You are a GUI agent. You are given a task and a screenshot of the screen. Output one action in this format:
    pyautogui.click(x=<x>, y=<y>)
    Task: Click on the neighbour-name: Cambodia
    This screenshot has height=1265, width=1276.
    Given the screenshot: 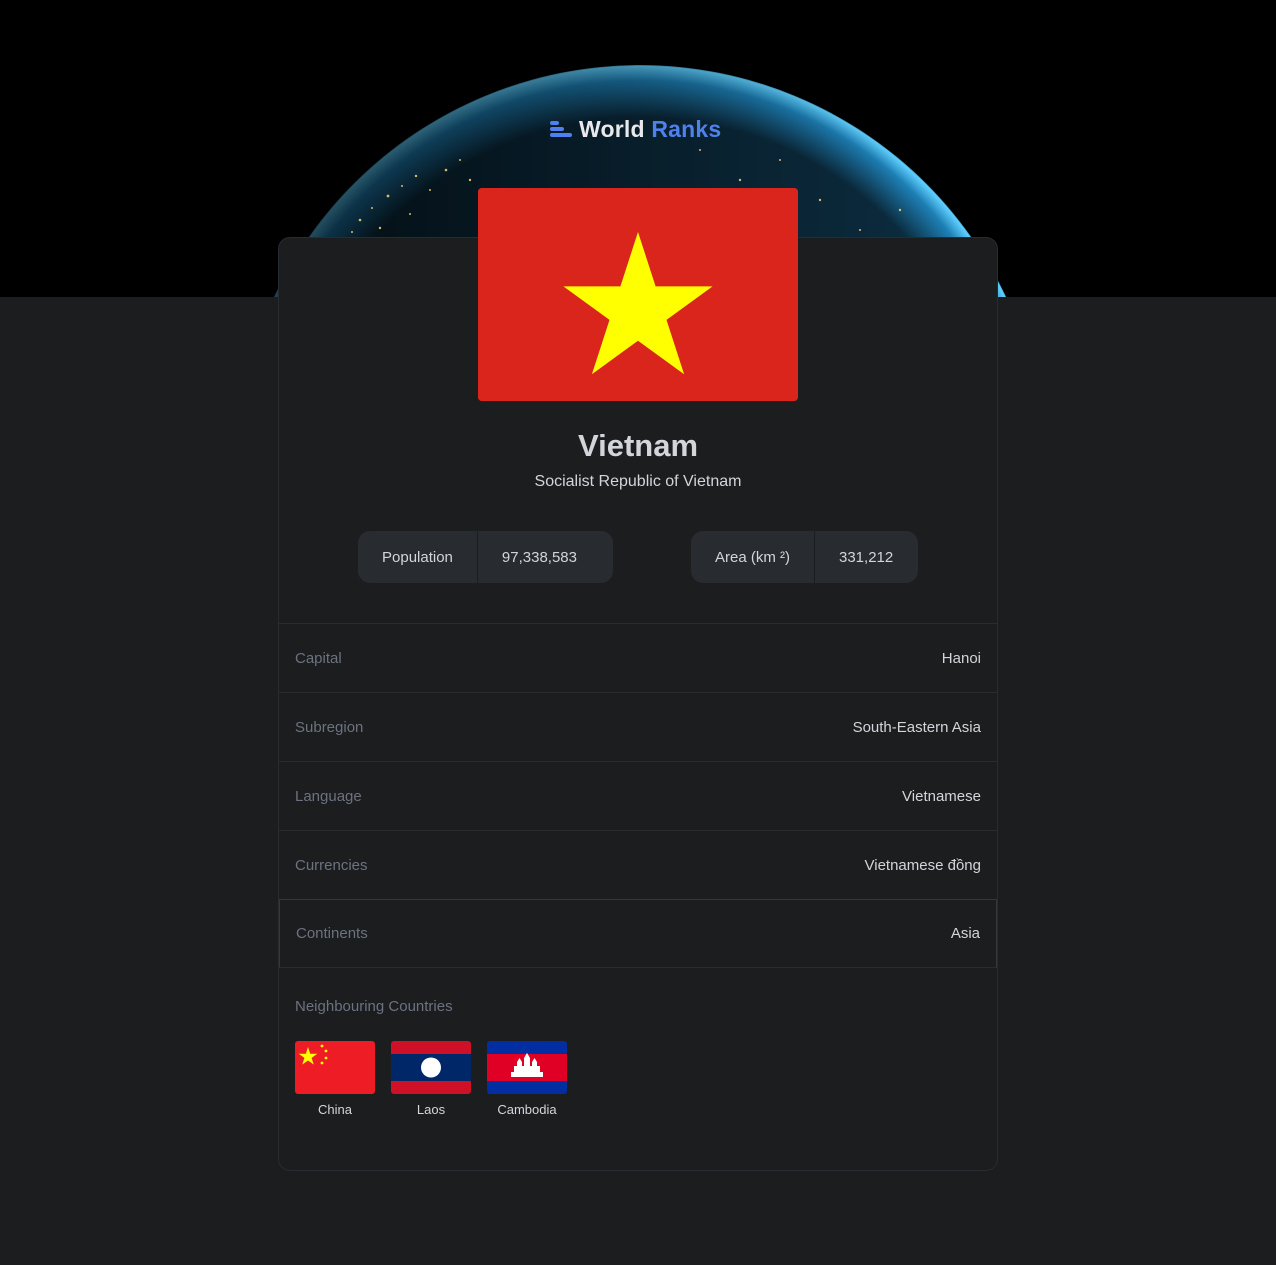 What is the action you would take?
    pyautogui.click(x=527, y=1109)
    